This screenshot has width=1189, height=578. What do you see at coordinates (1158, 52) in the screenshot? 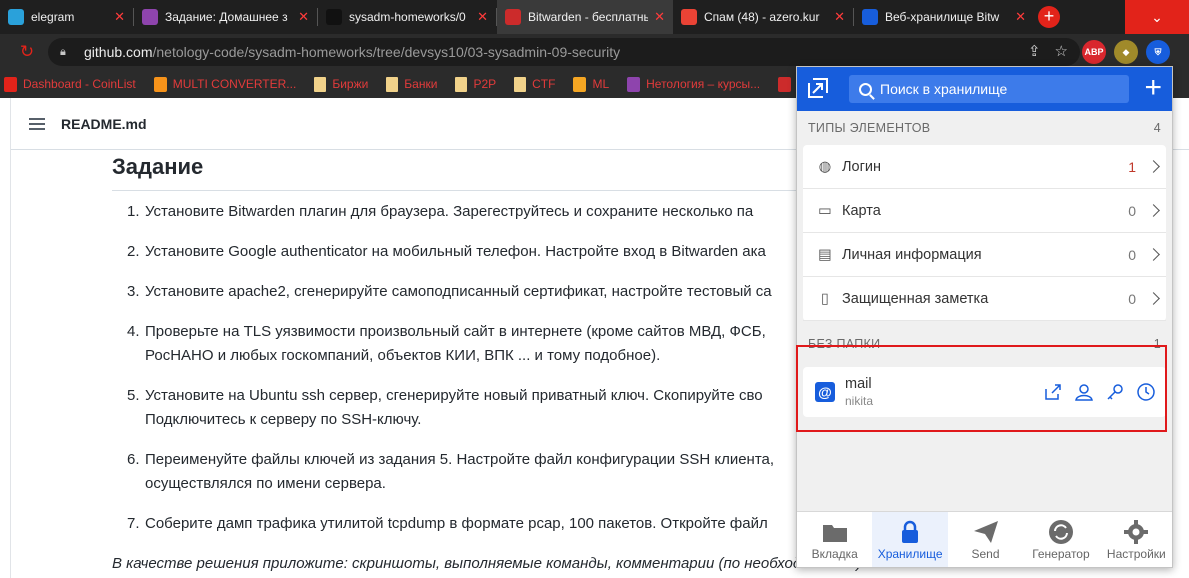
I see `extension-icon: ⛨` at bounding box center [1158, 52].